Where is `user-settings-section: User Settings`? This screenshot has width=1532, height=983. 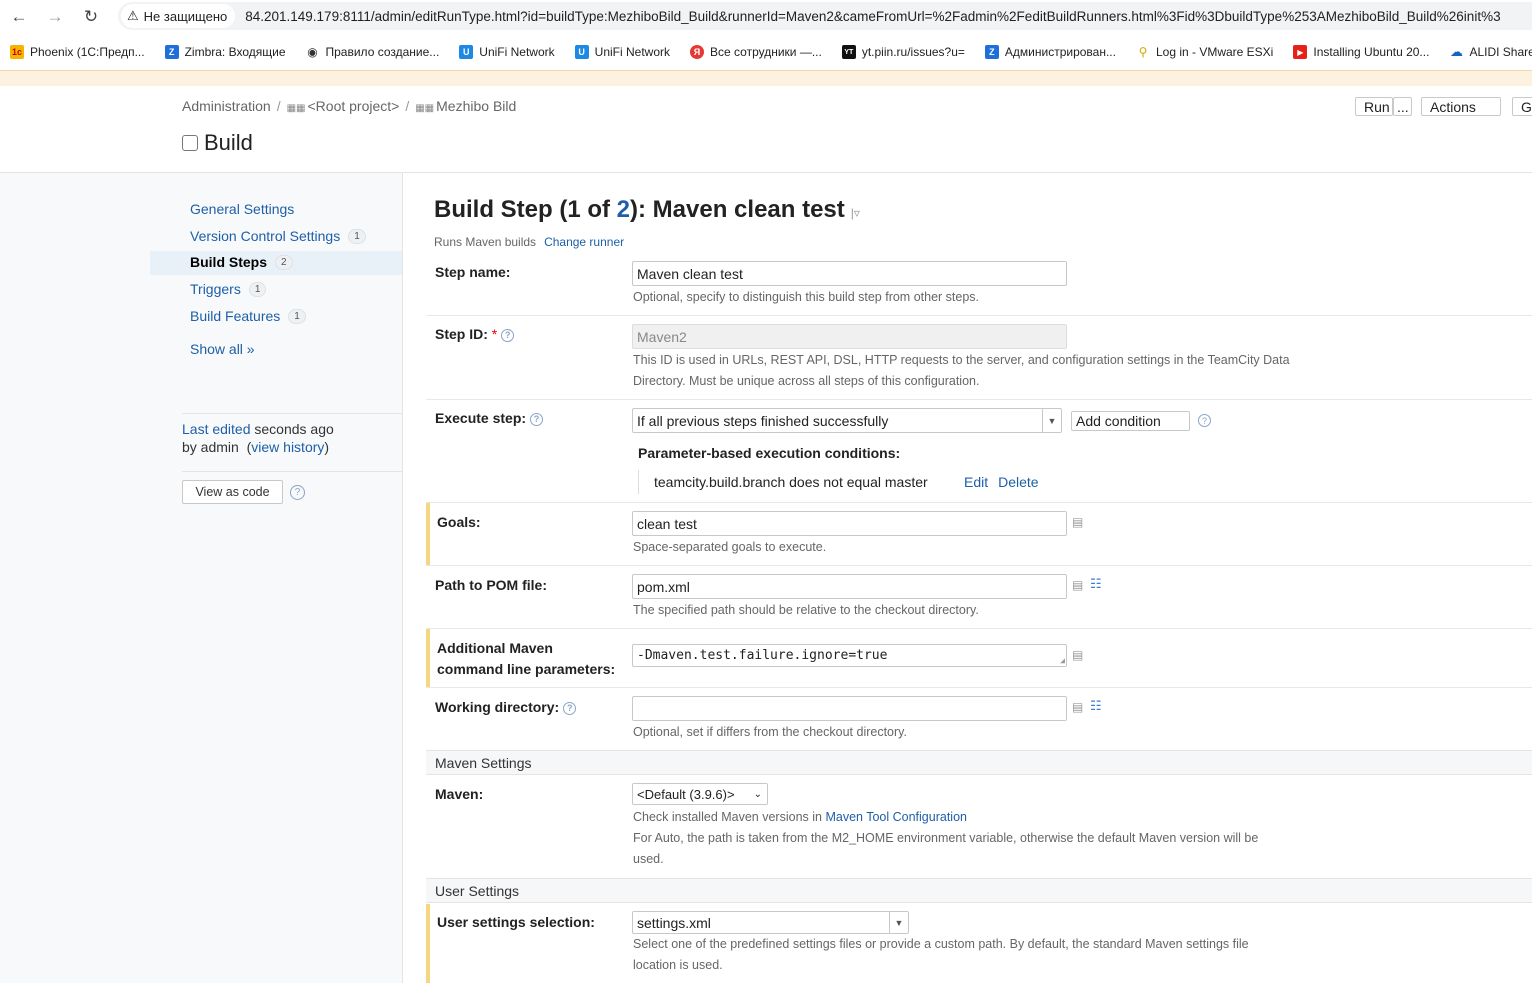 user-settings-section: User Settings is located at coordinates (979, 890).